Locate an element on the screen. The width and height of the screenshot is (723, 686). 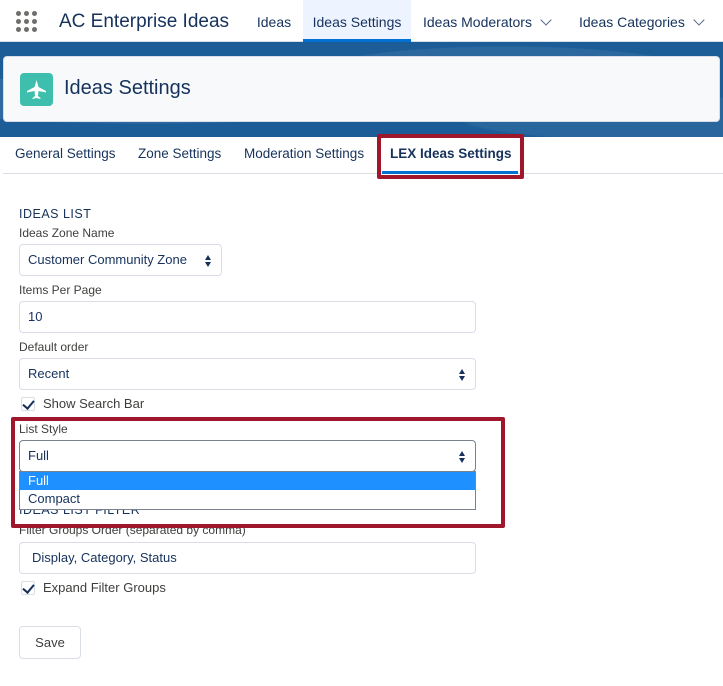
tab-zone-settings: Zone Settings is located at coordinates (179, 155).